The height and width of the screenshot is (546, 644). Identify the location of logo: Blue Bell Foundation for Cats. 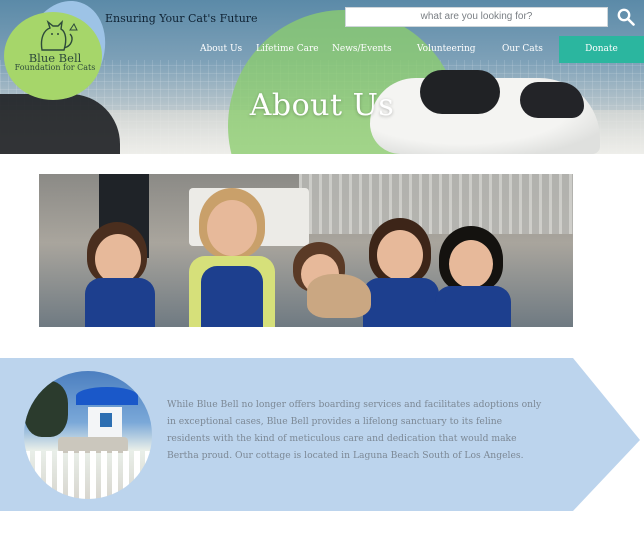
(61, 55).